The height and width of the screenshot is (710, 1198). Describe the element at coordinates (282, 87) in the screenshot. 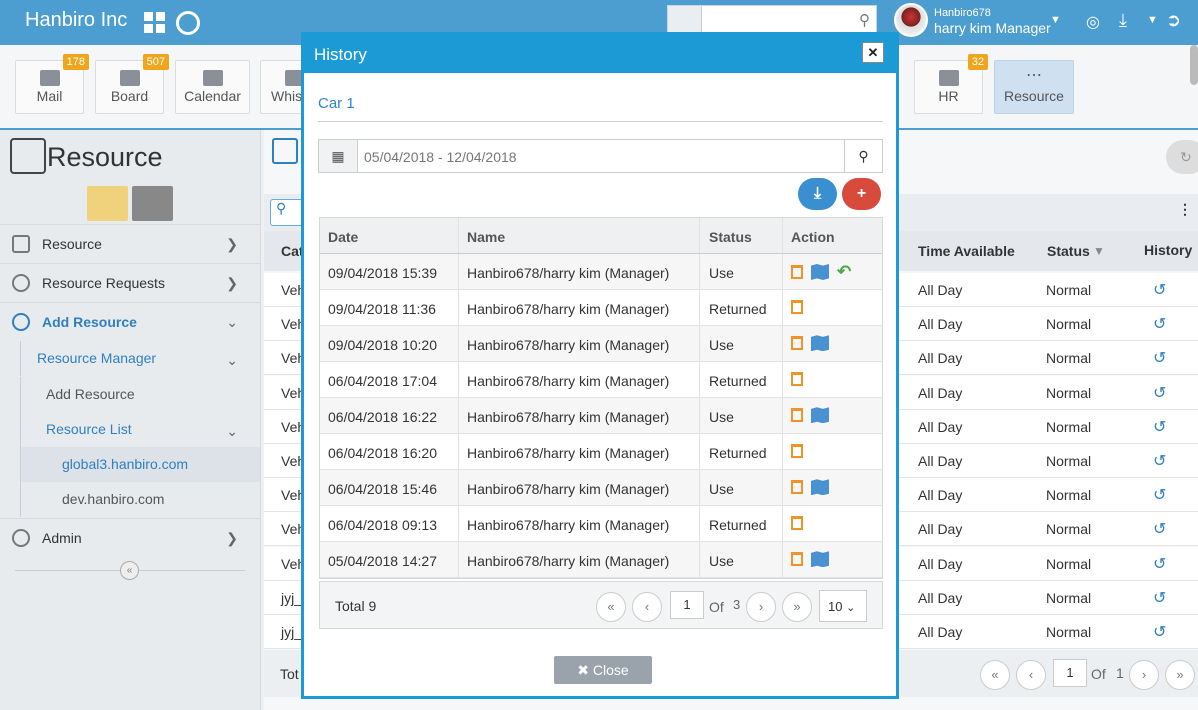

I see `app-whisper: Whis` at that location.